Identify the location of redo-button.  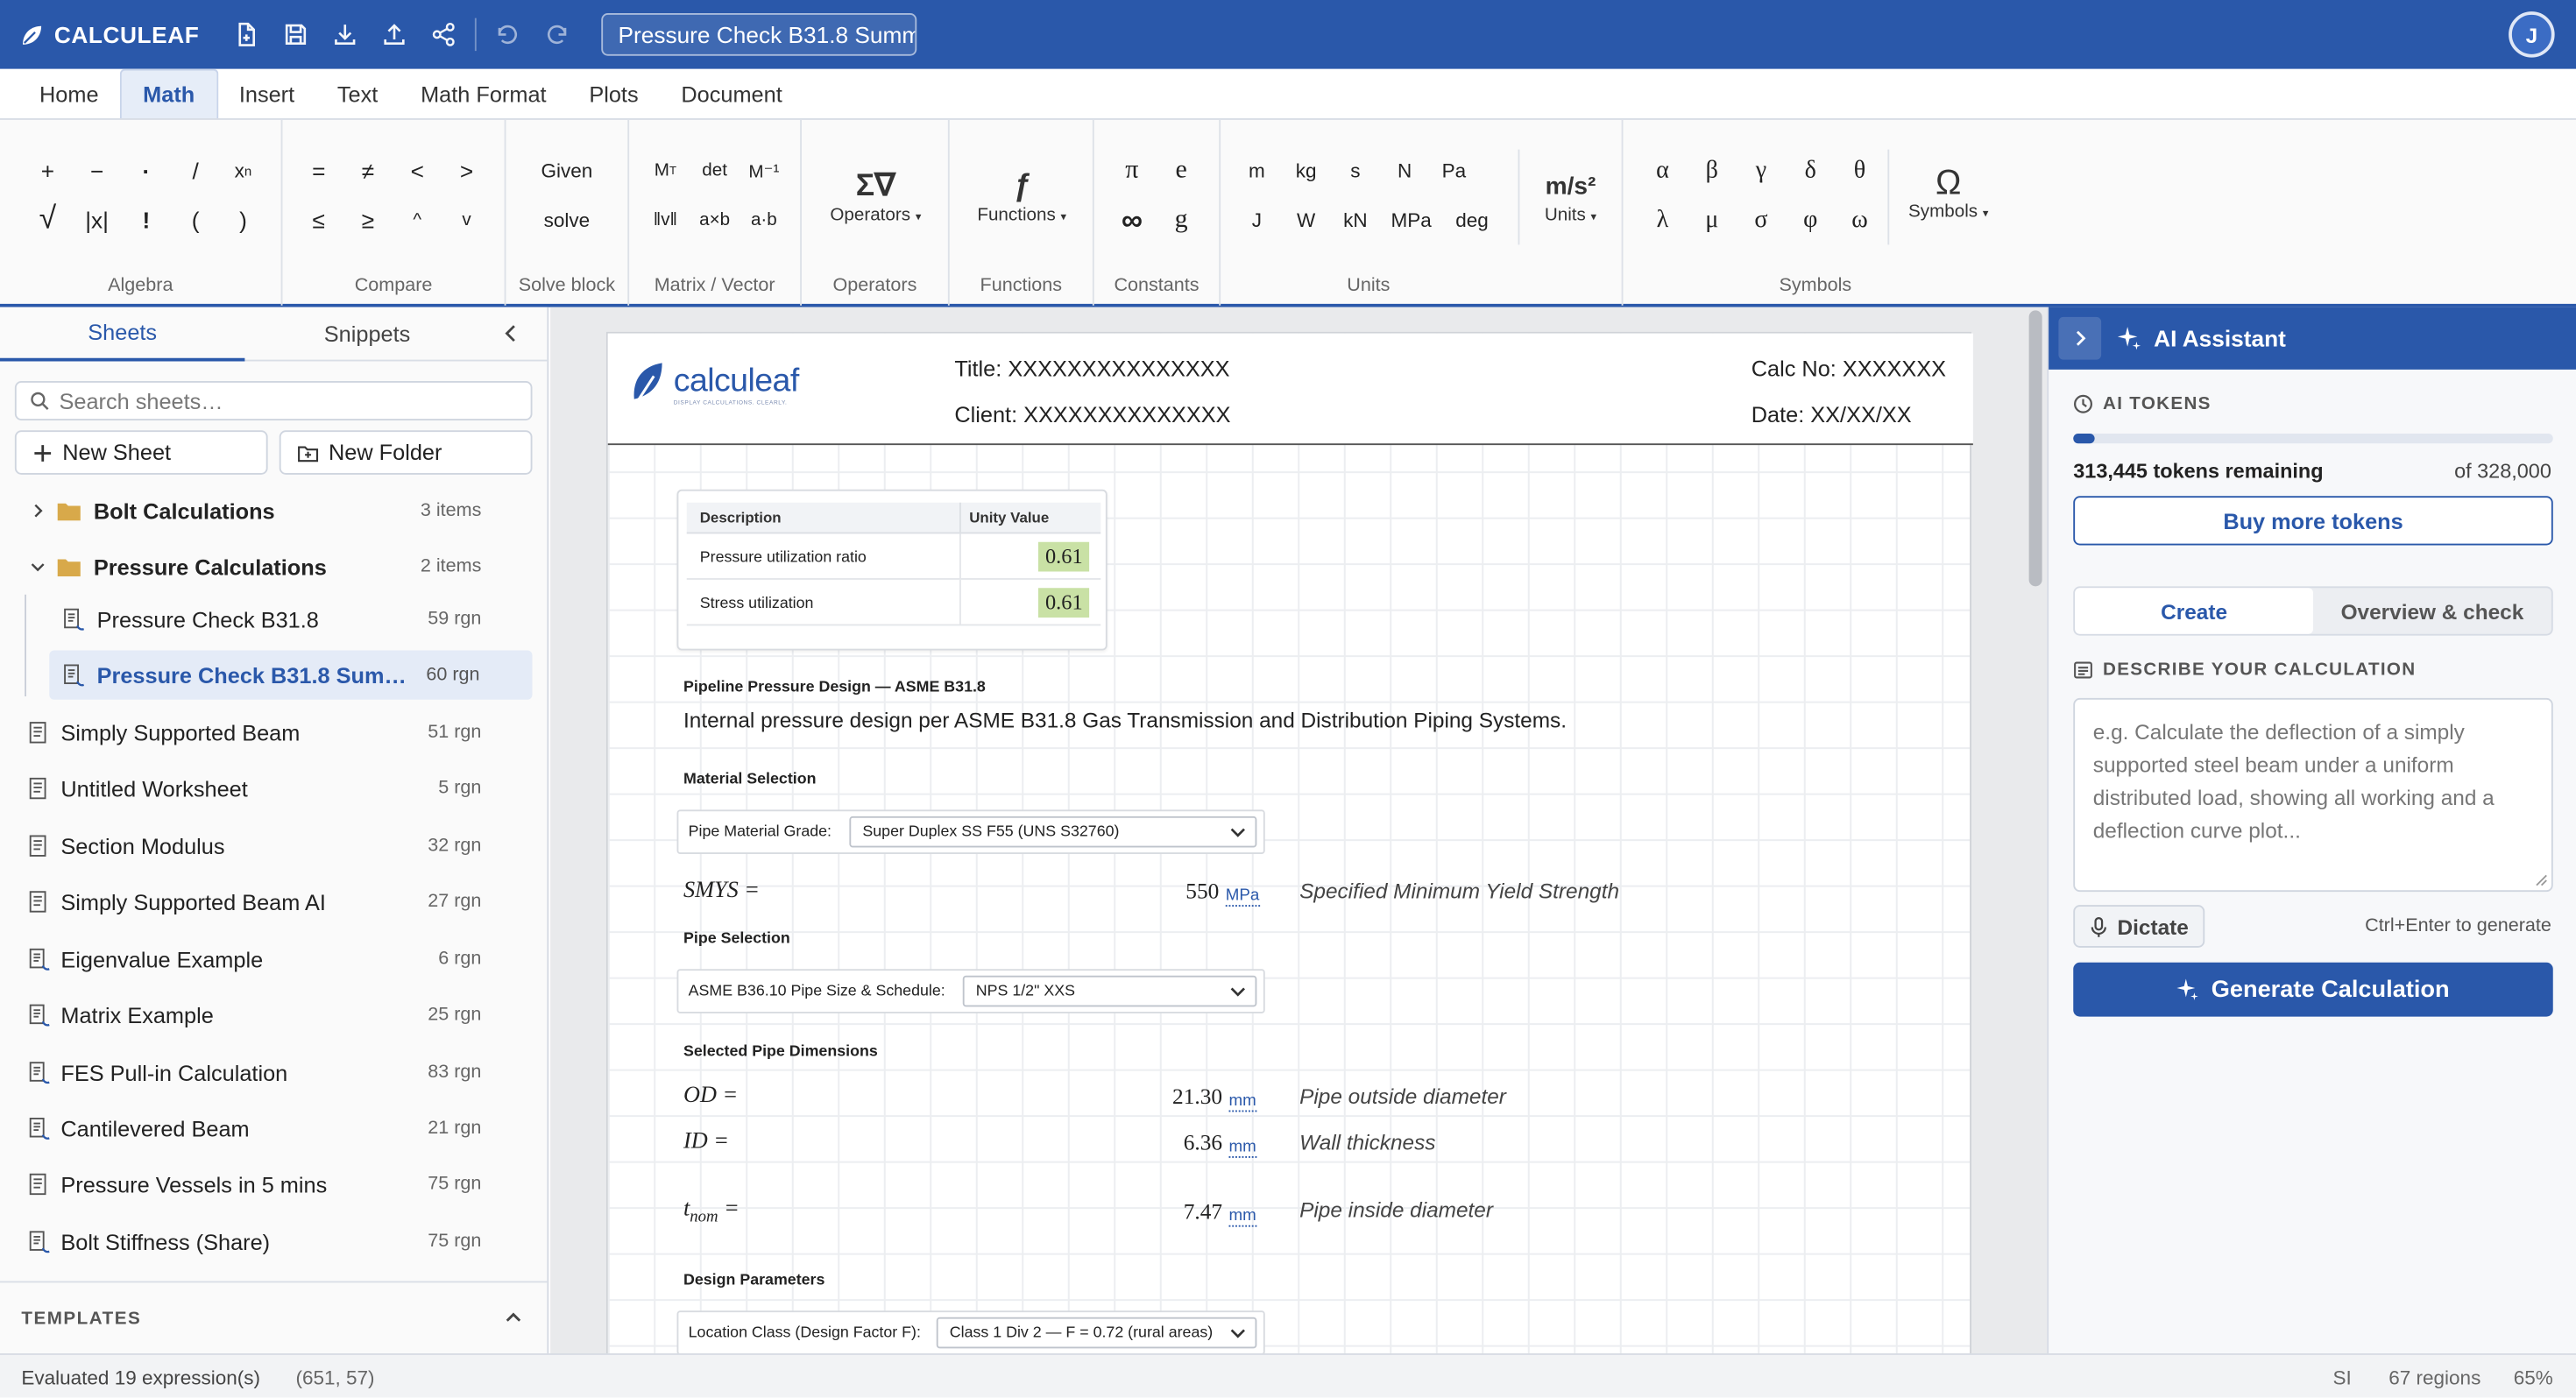
(557, 34).